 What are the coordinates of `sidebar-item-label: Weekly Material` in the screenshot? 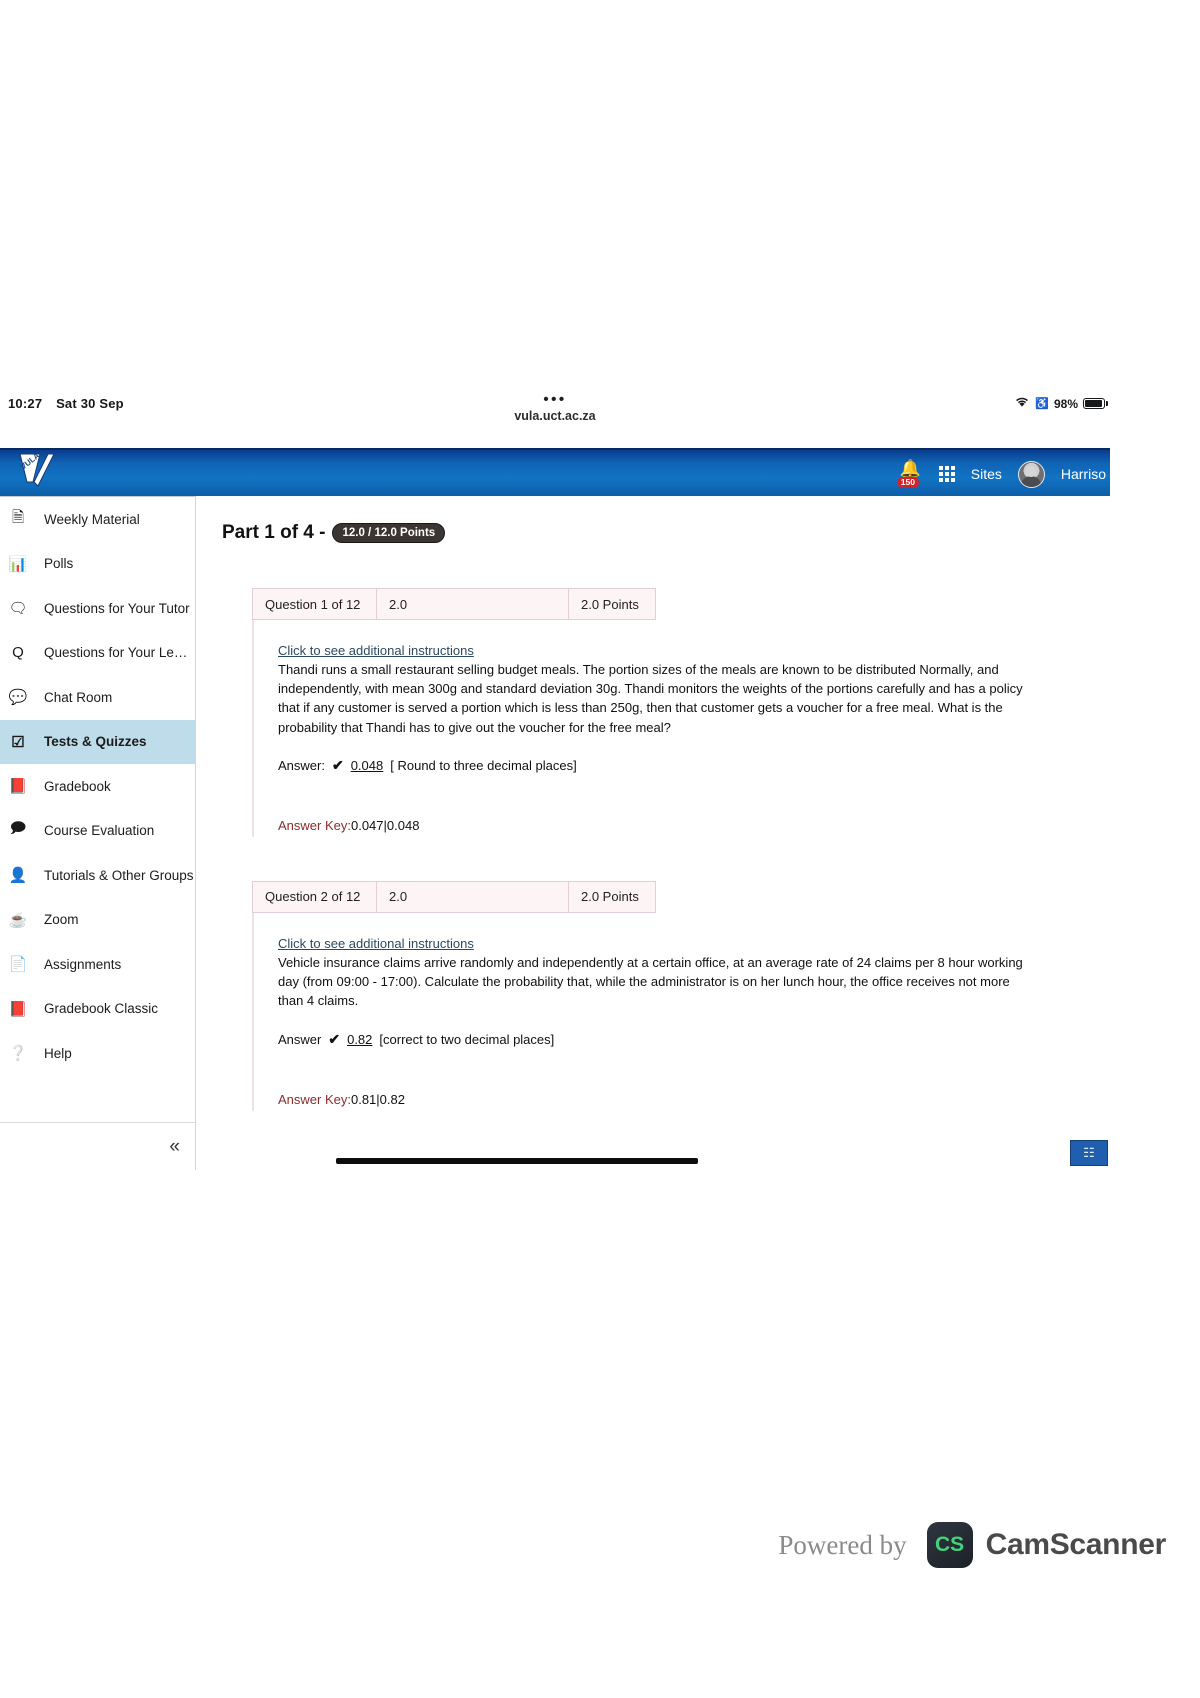 It's located at (92, 519).